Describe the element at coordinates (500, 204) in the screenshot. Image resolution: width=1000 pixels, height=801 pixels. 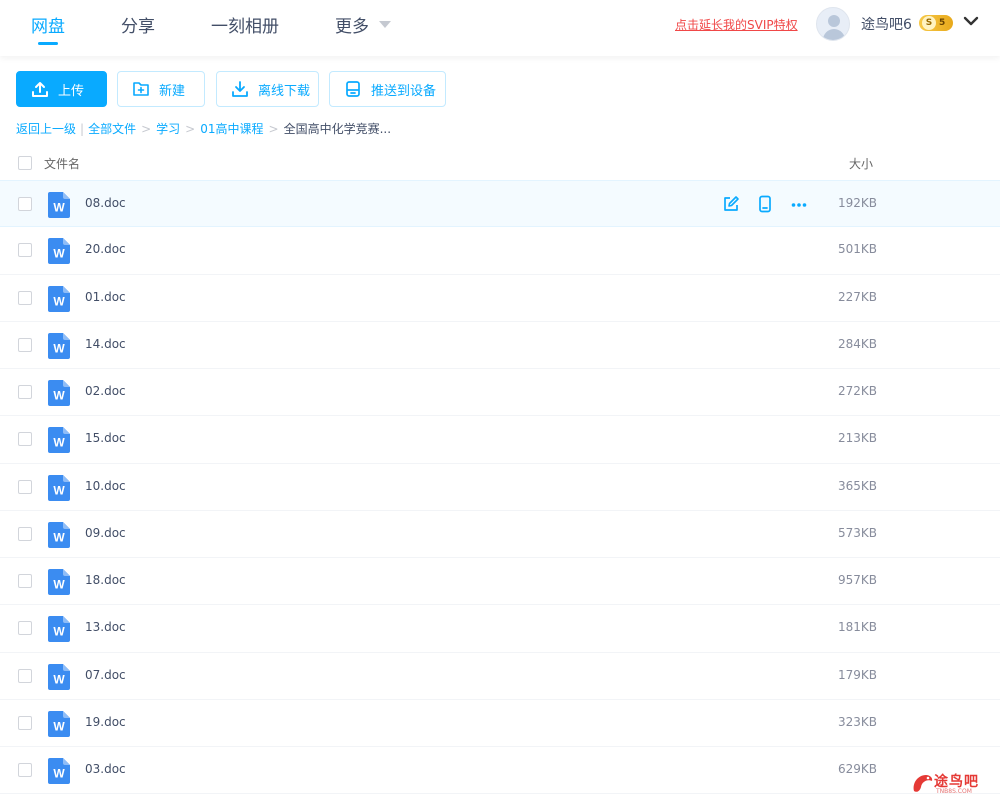
I see `table-row: W 08.doc 192KB` at that location.